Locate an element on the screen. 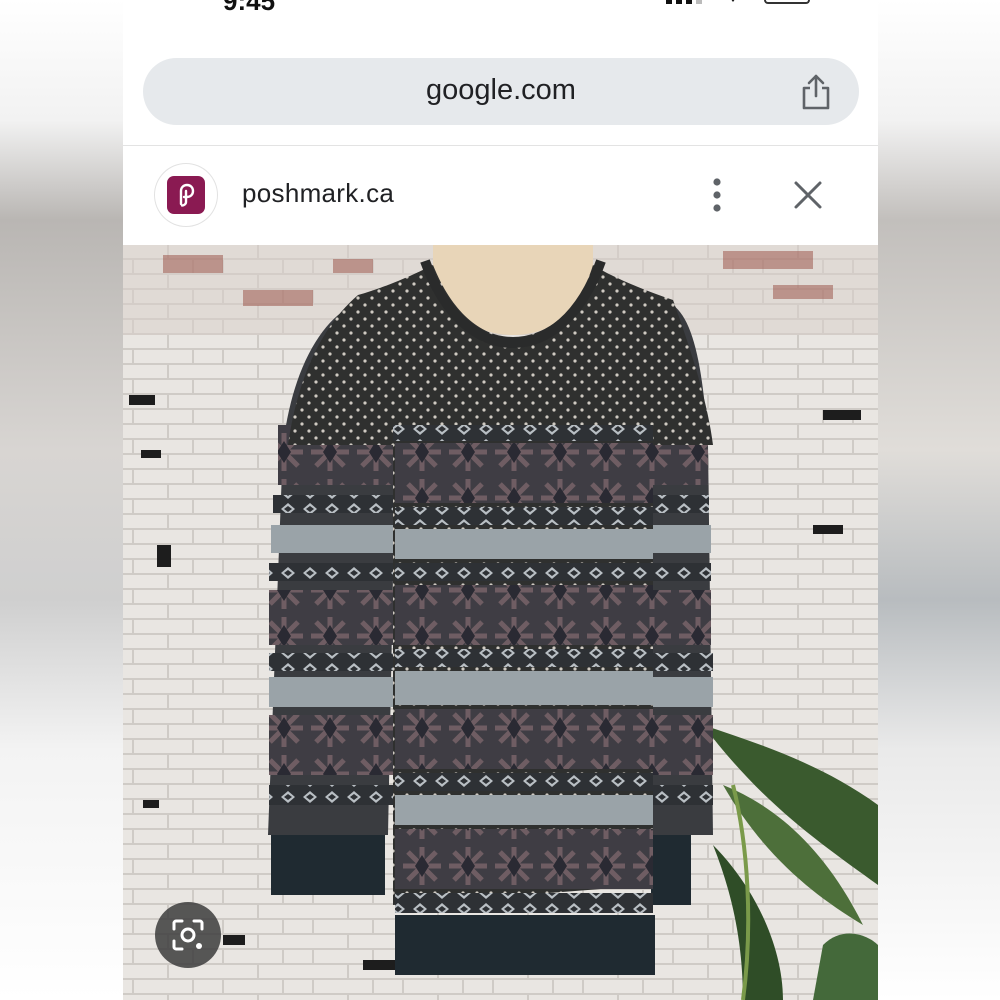 The image size is (1000, 1000). left-blur-backdrop is located at coordinates (62, 500).